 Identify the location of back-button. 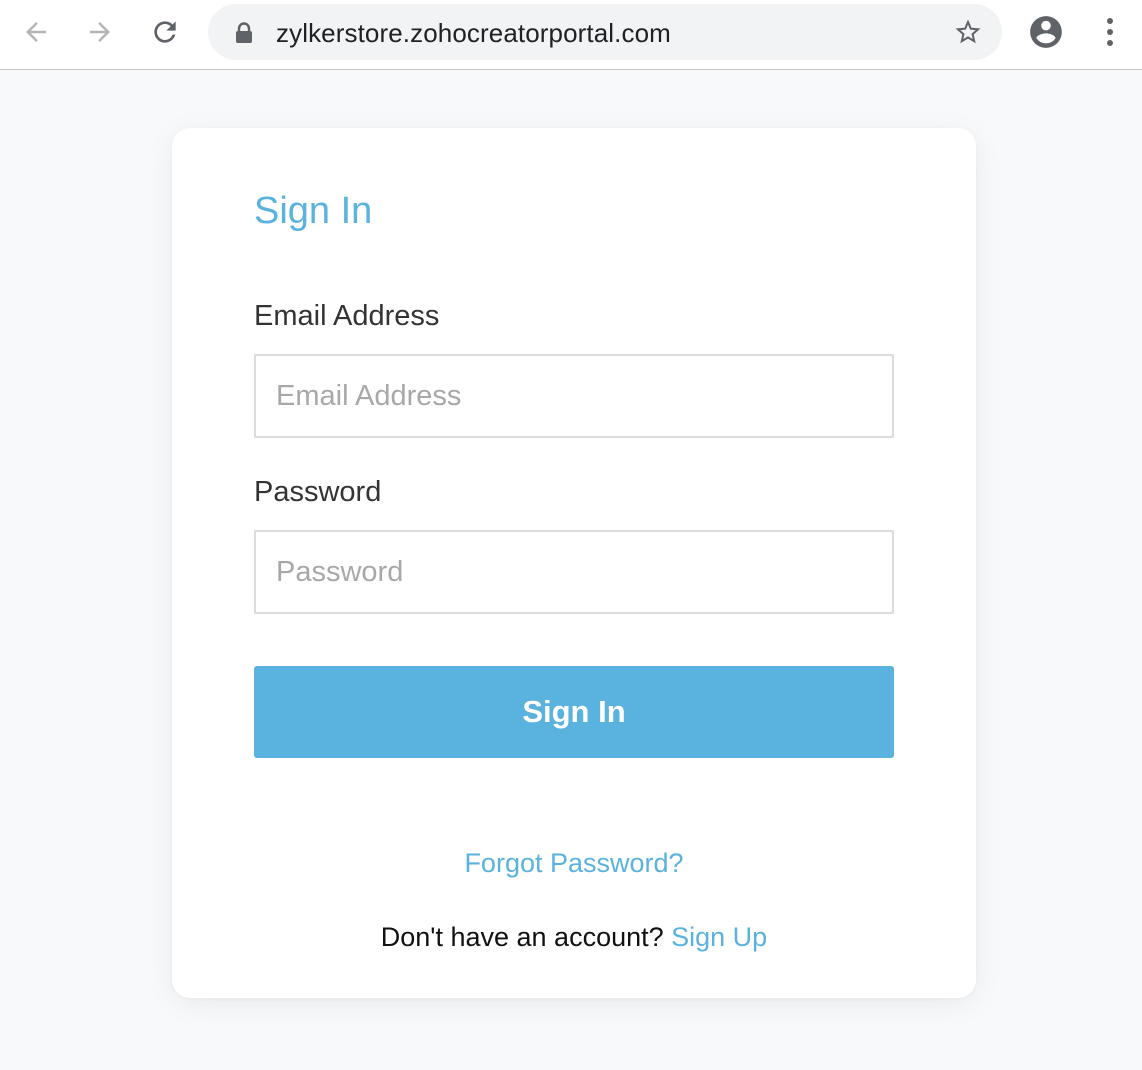
(36, 34).